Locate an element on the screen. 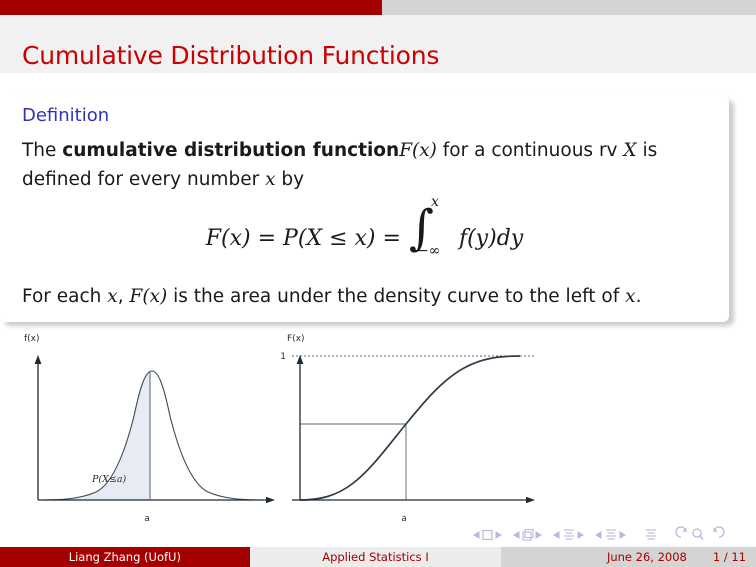 The height and width of the screenshot is (567, 756). definition-text-pre: The is located at coordinates (42, 150).